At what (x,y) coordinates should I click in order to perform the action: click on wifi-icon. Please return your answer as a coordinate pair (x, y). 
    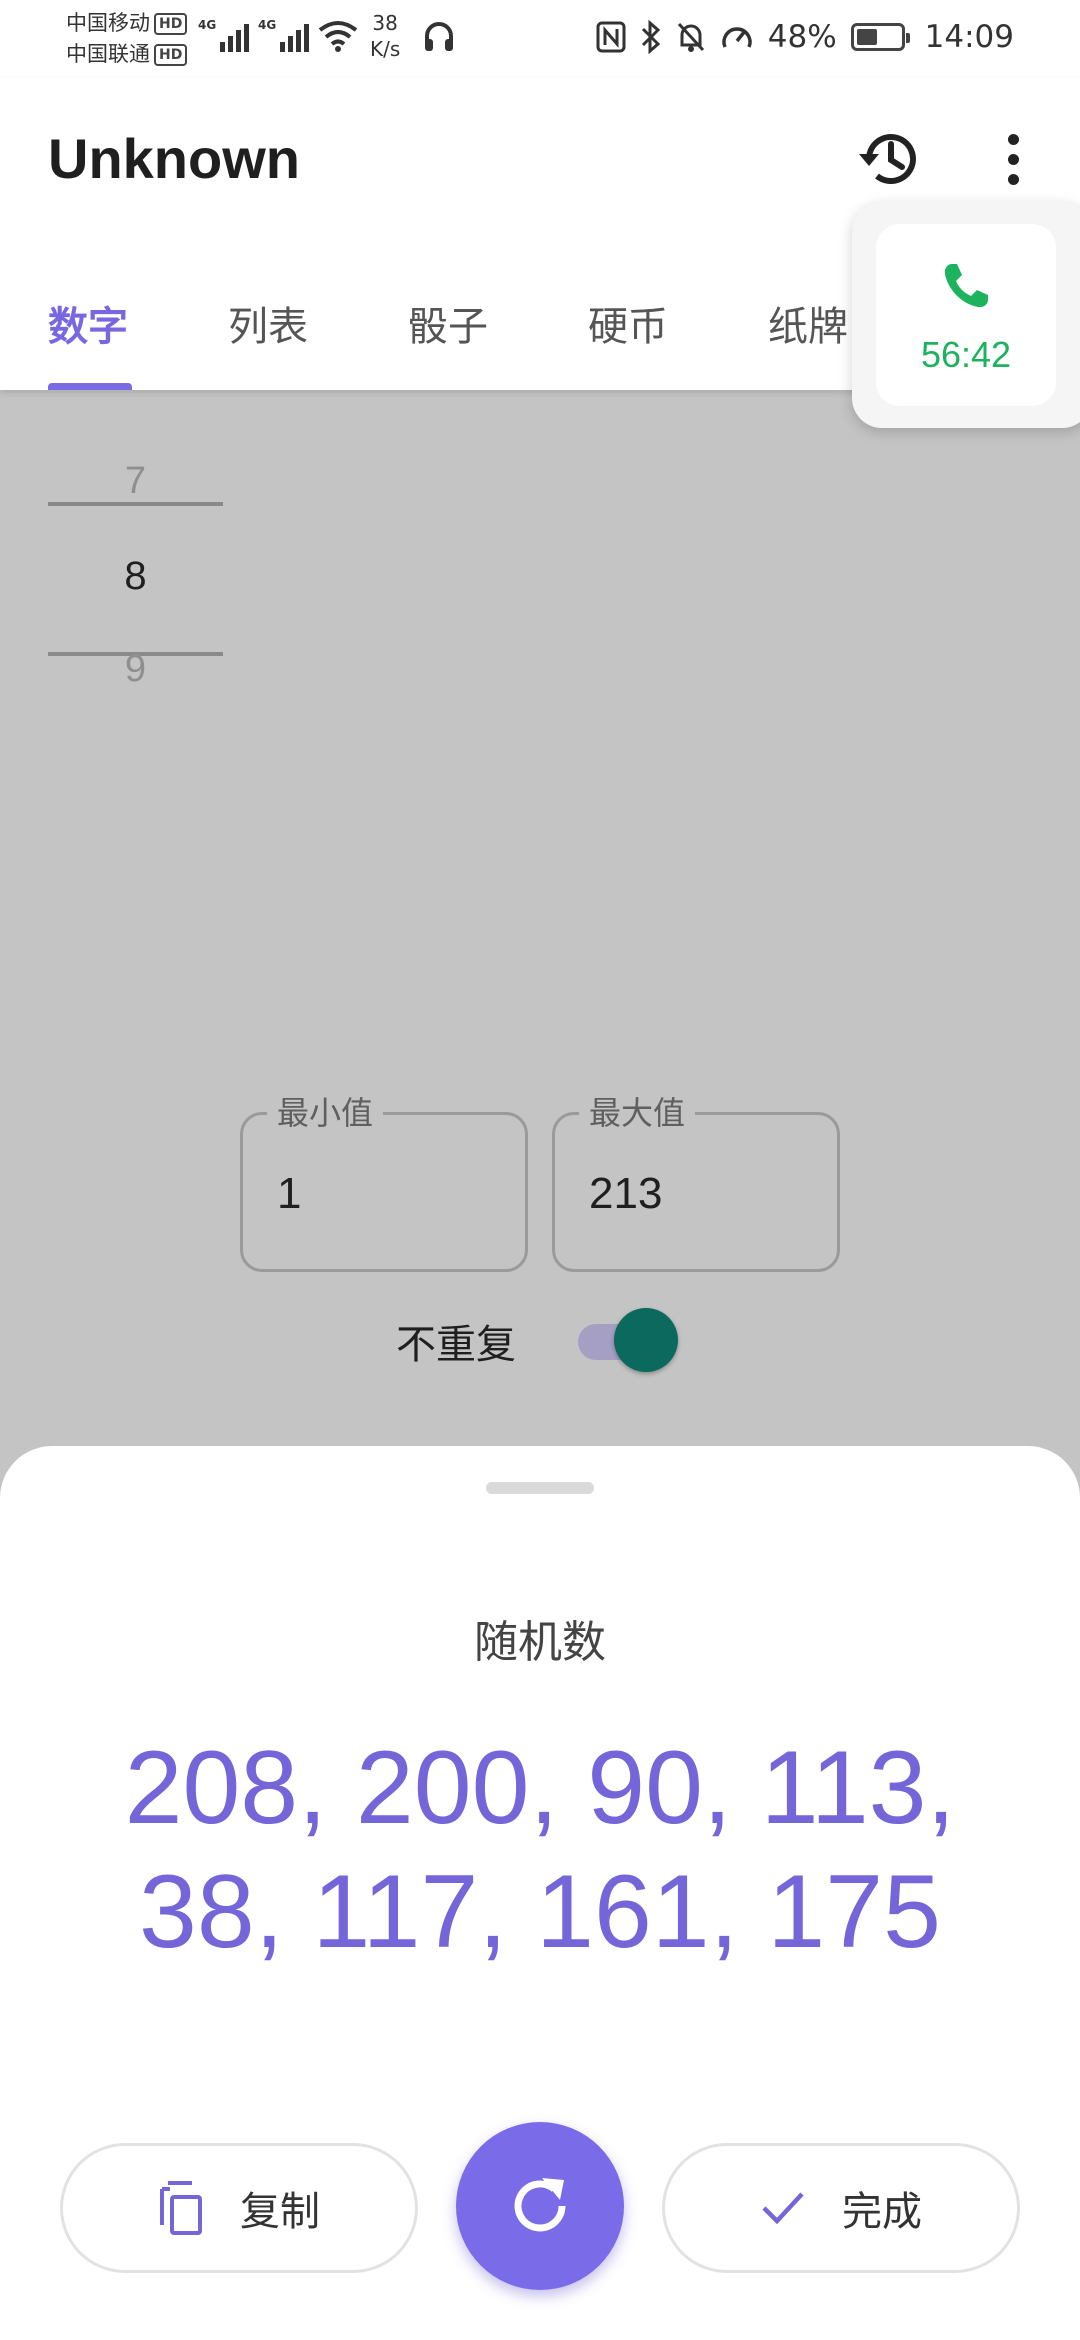
    Looking at the image, I should click on (338, 36).